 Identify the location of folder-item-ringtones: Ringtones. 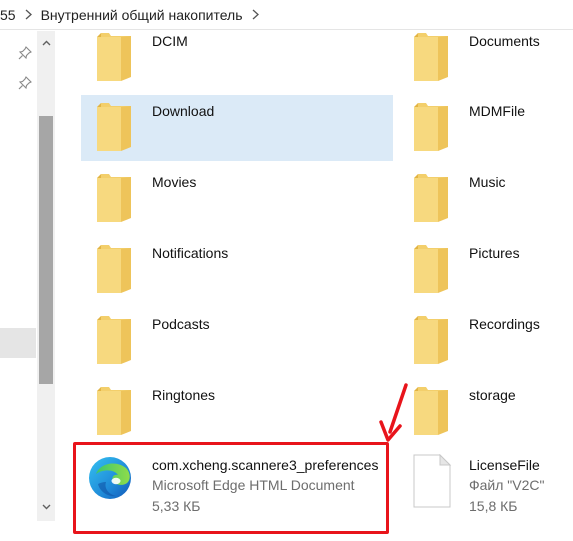
(237, 412).